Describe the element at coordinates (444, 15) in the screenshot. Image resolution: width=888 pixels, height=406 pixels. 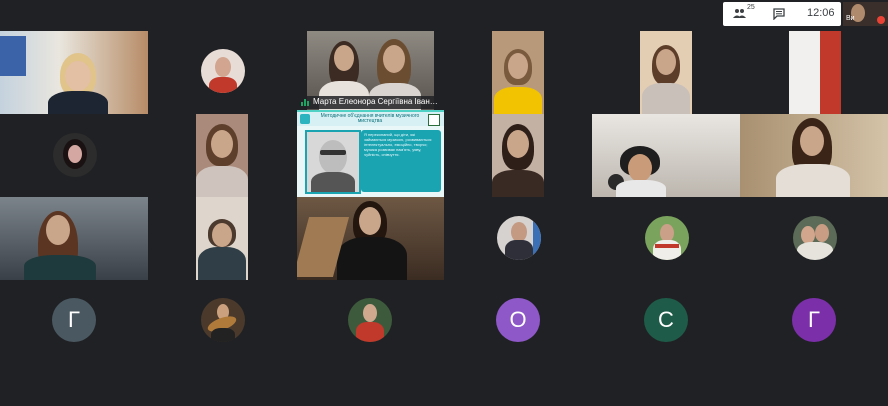
I see `top-bar: 25 12:06 Ви` at that location.